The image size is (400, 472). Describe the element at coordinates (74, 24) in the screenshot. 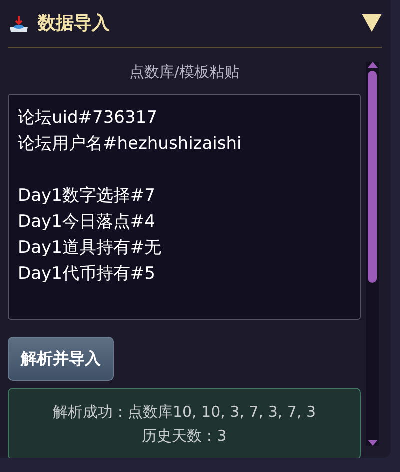

I see `panel-title: 数据导入` at that location.